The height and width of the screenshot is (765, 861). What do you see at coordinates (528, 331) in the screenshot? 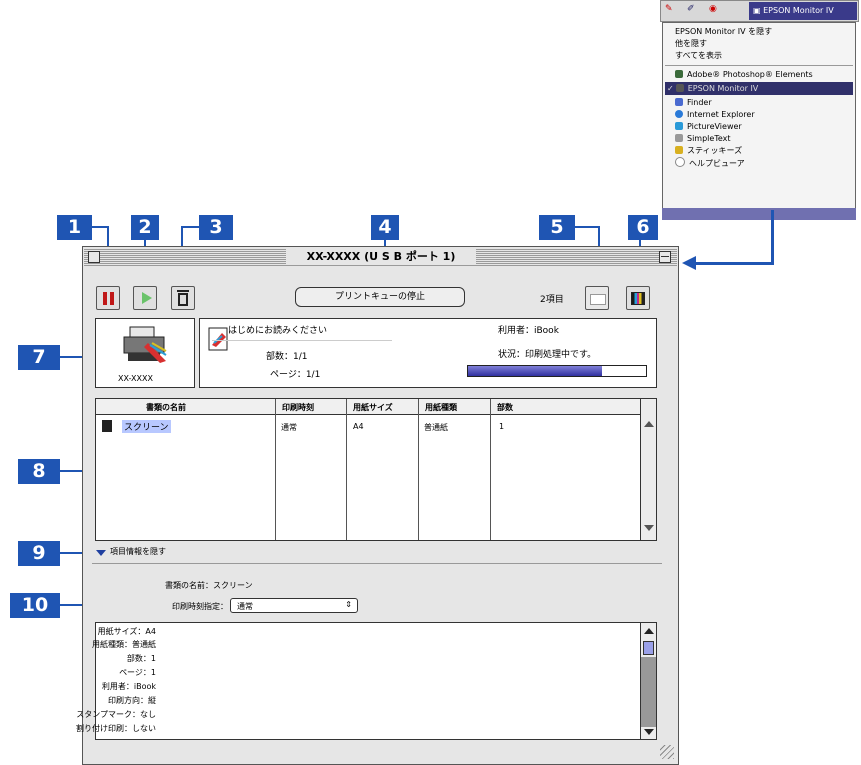
I see `job-user: 利用者：iBook` at bounding box center [528, 331].